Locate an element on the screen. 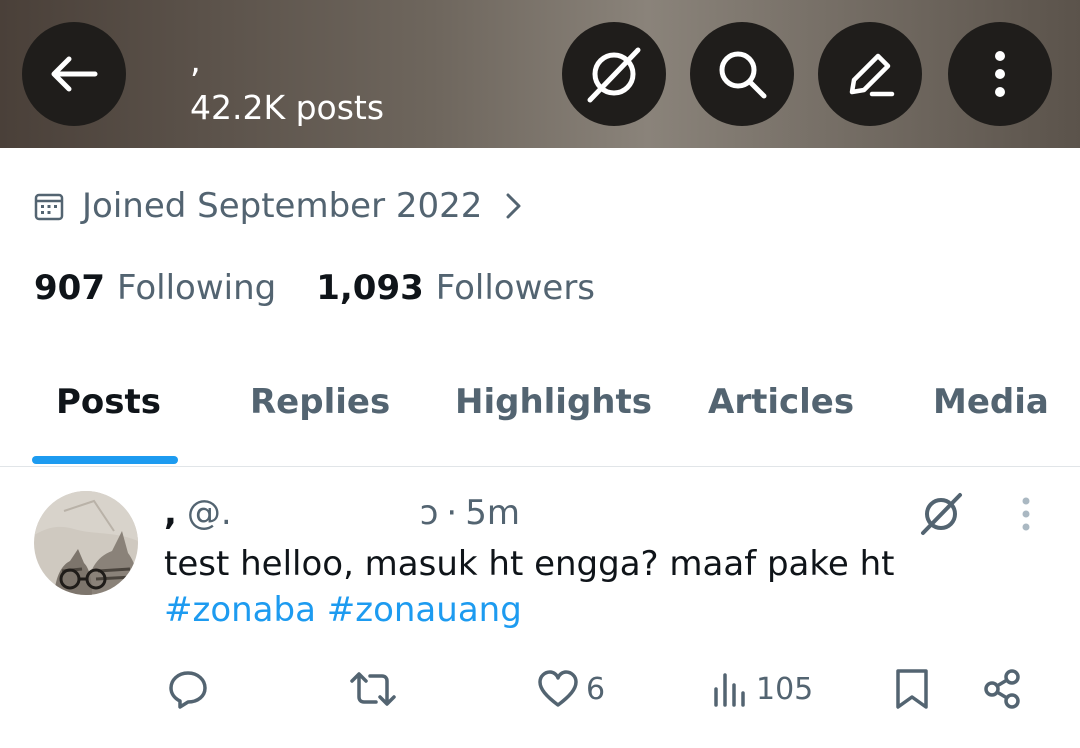  search-icon is located at coordinates (743, 75).